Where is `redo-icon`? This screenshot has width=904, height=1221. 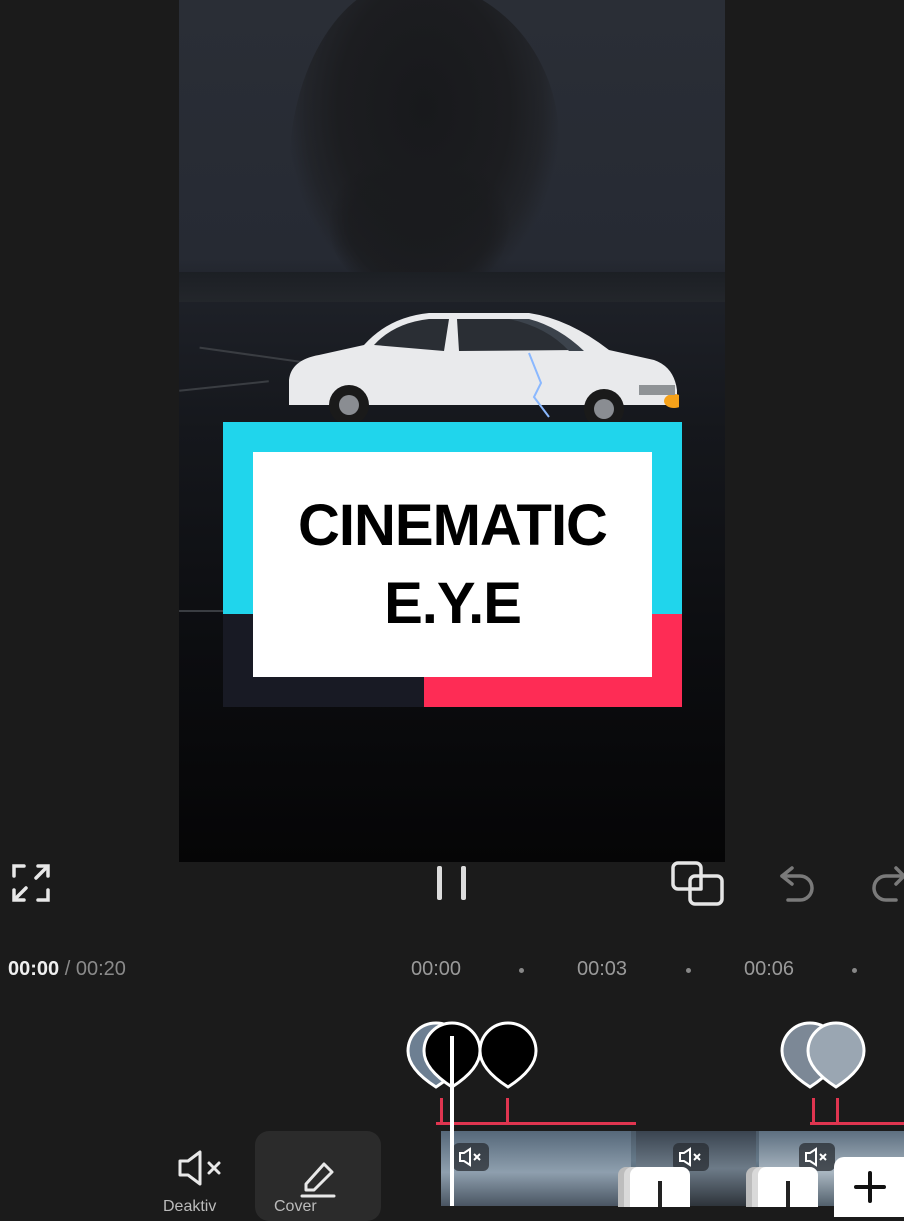 redo-icon is located at coordinates (885, 883).